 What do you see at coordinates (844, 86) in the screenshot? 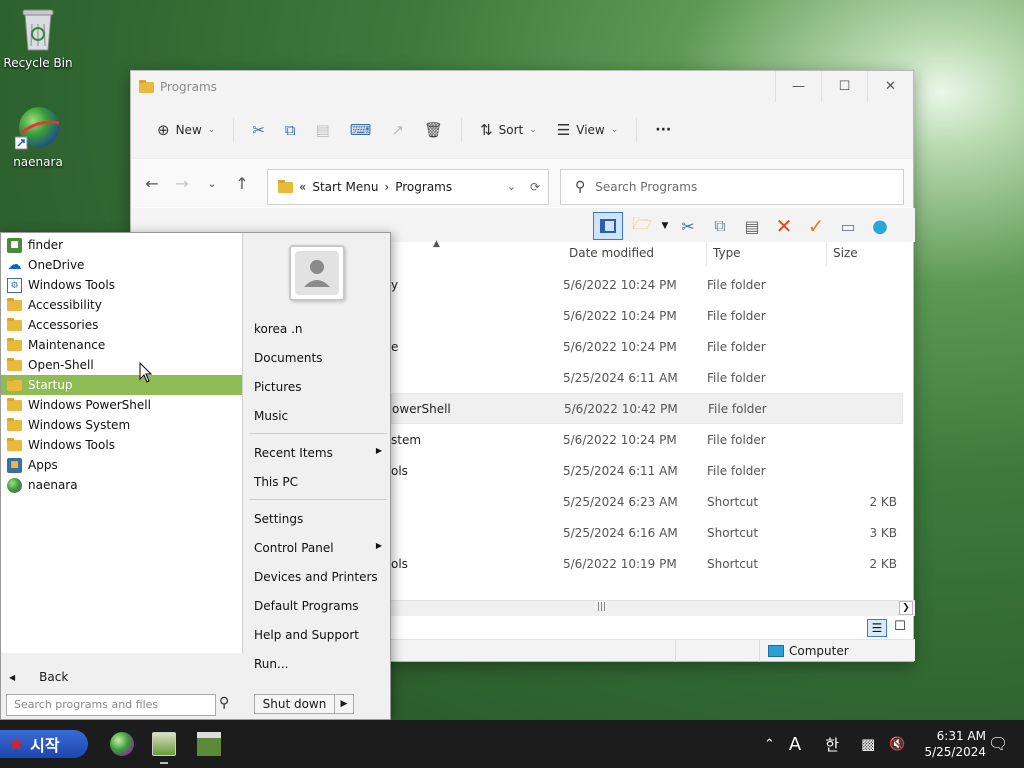
I see `maximize-button: ☐` at bounding box center [844, 86].